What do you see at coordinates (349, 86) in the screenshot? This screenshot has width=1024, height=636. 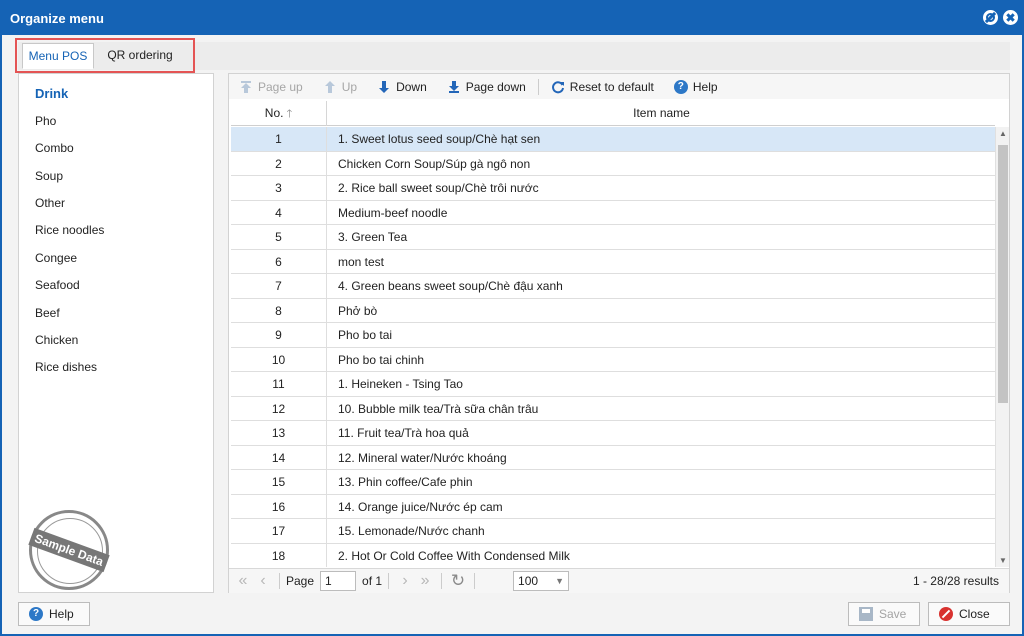 I see `up-label: Up` at bounding box center [349, 86].